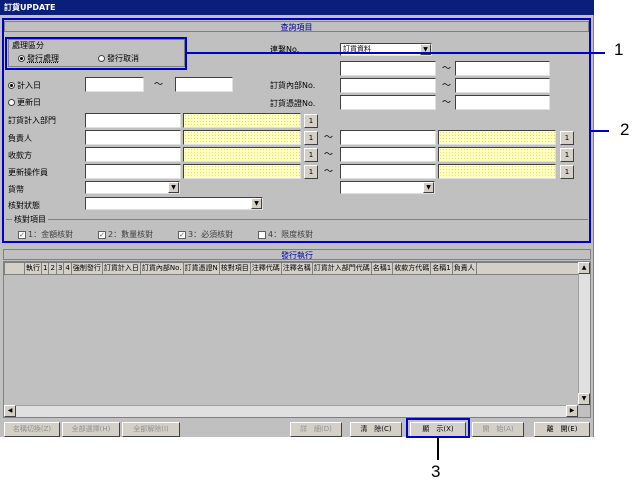 The height and width of the screenshot is (487, 636). Describe the element at coordinates (297, 7) in the screenshot. I see `window-title-bar: 訂貨UPDATE` at that location.